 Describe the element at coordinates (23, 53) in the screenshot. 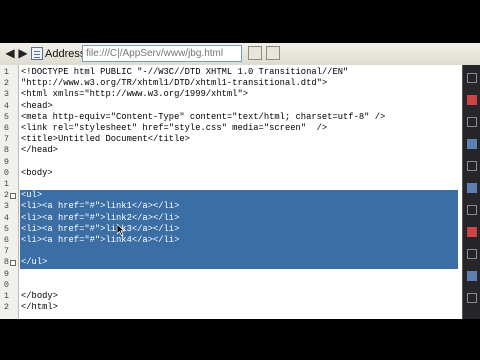

I see `forward-arrow-icon: ▶` at that location.